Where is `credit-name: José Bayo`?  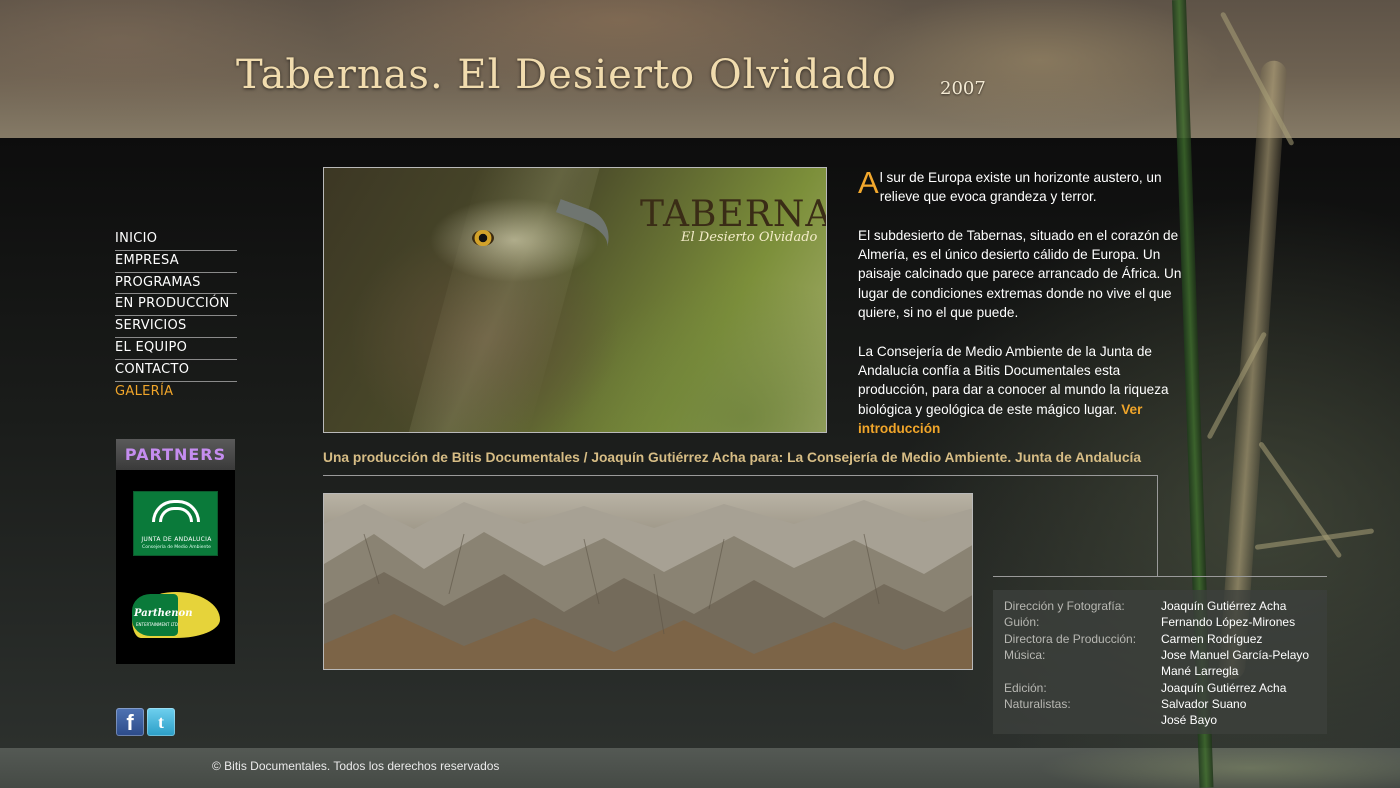
credit-name: José Bayo is located at coordinates (1189, 720).